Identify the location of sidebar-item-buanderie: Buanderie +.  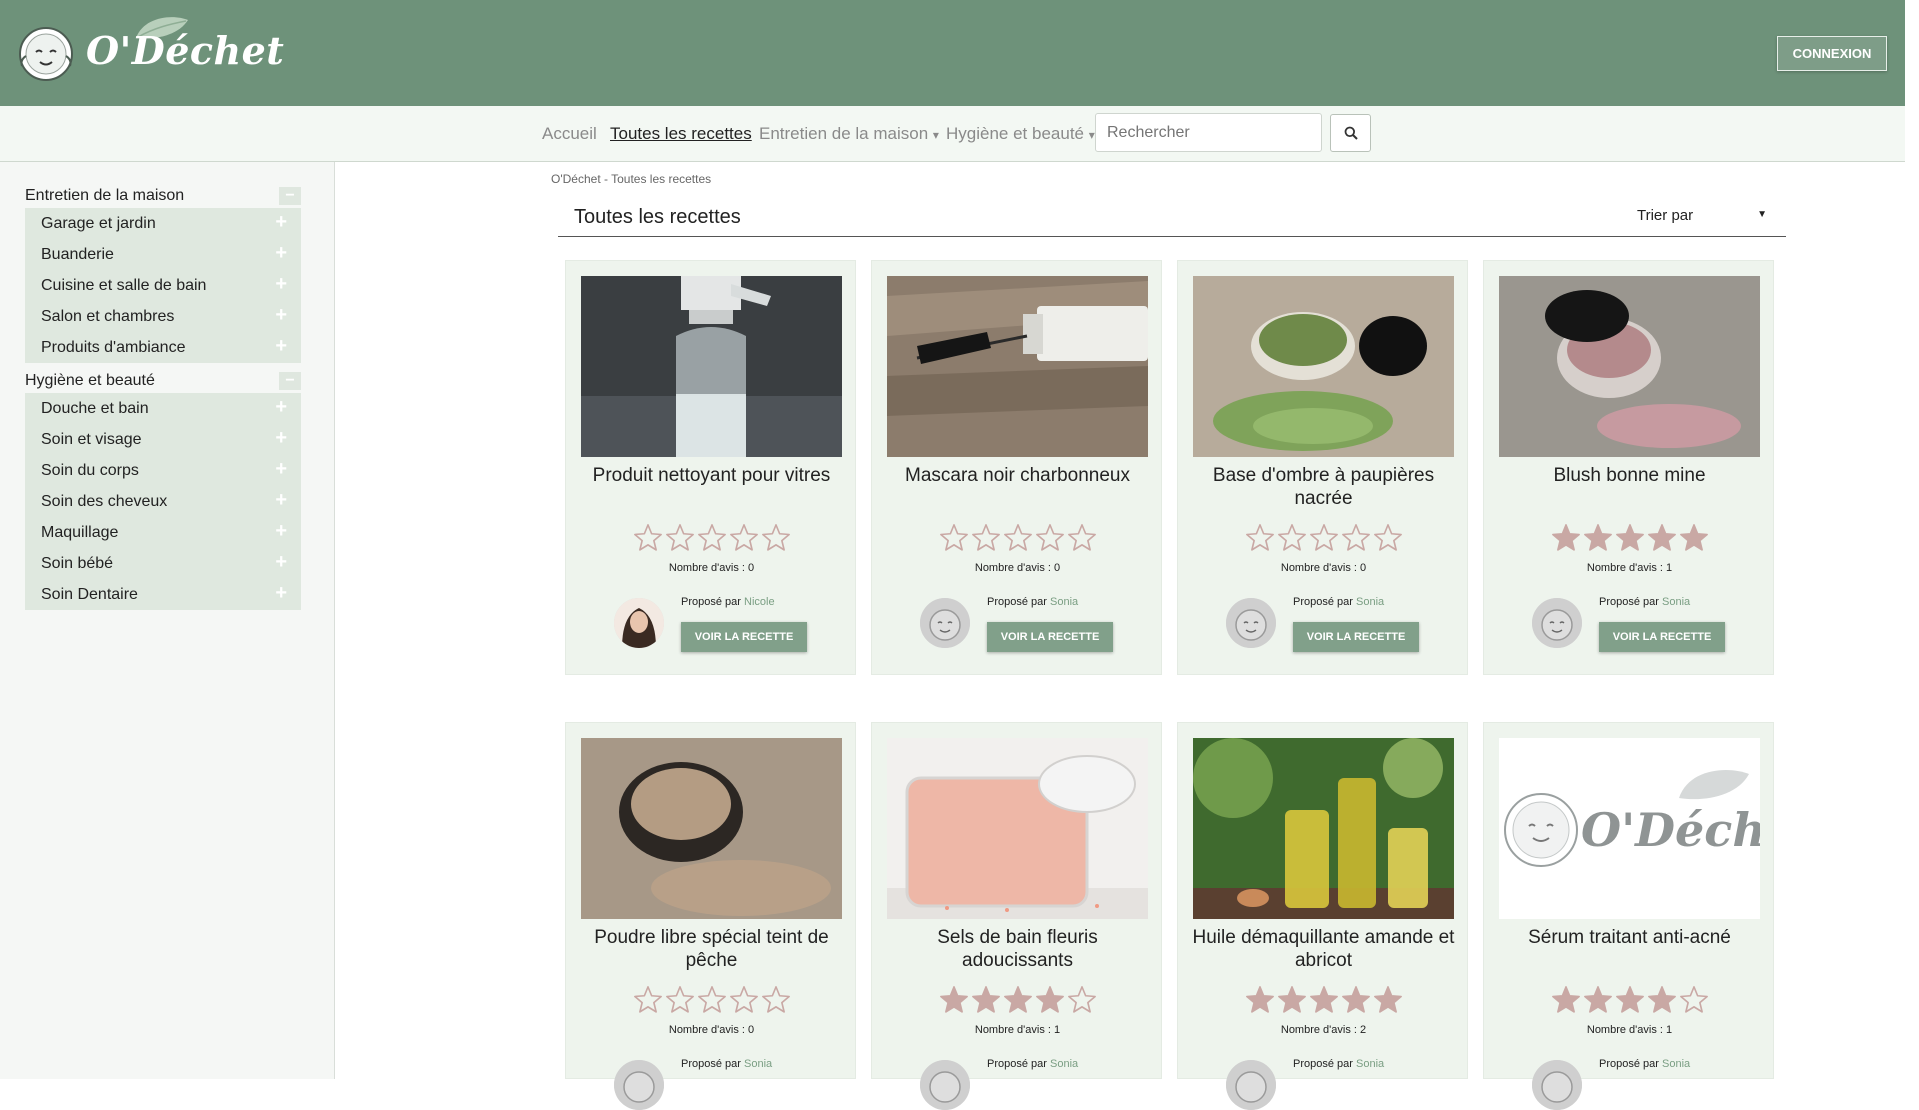
(163, 254).